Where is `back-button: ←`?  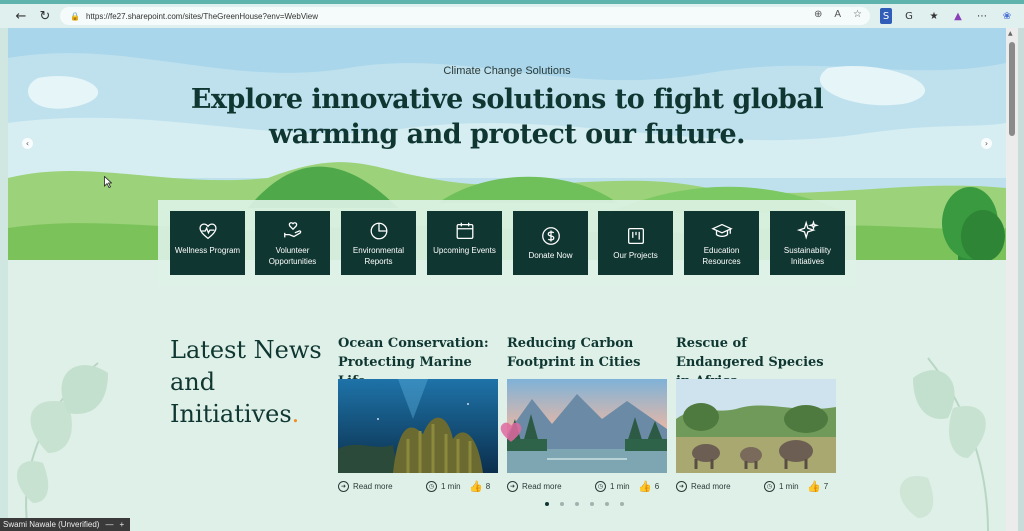
back-button: ← is located at coordinates (21, 16).